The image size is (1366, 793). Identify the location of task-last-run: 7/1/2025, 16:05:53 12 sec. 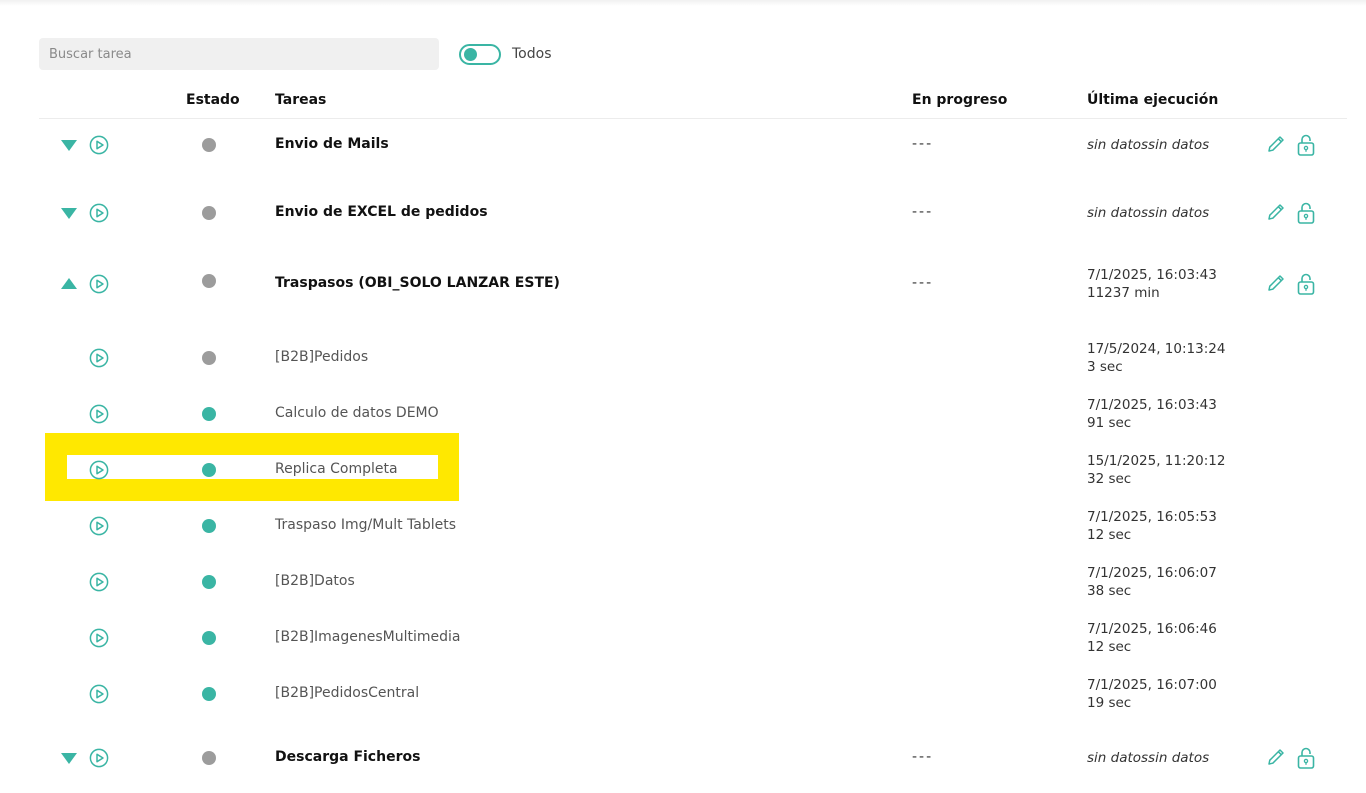
(1152, 526).